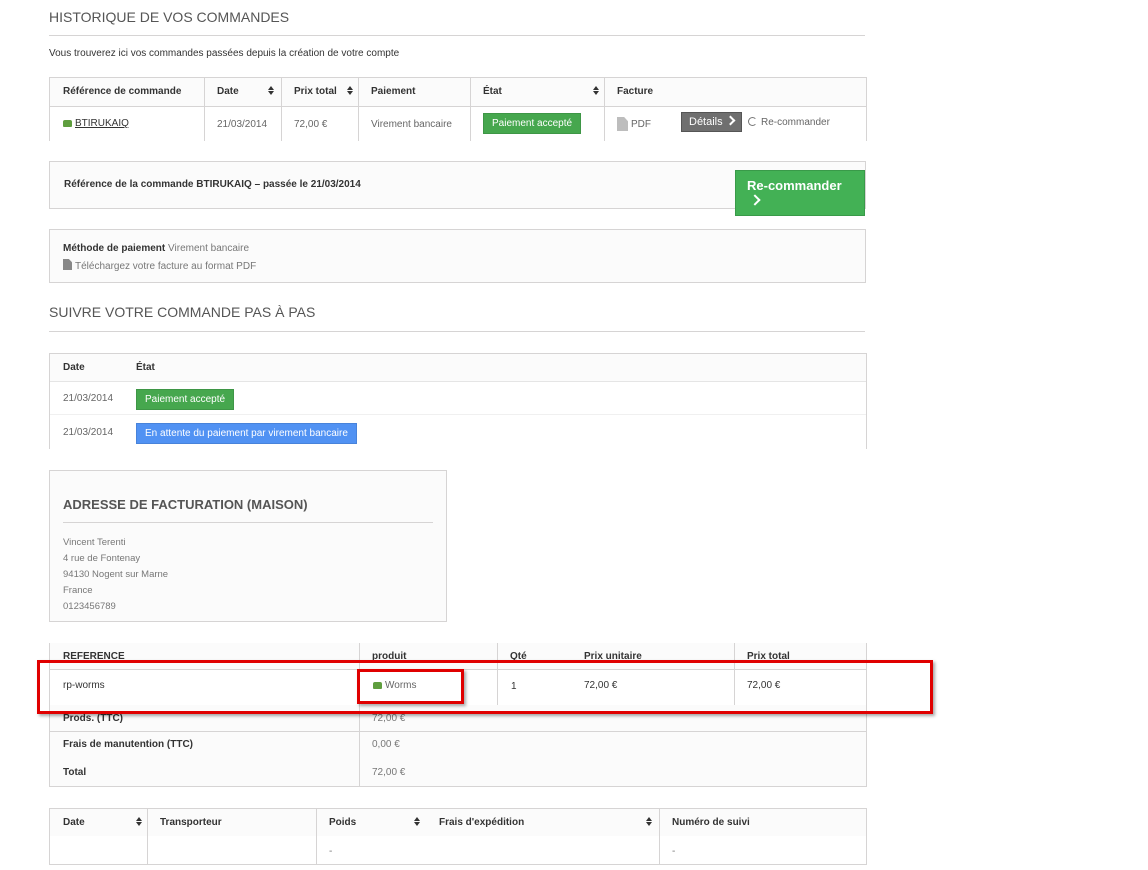  Describe the element at coordinates (386, 744) in the screenshot. I see `handling-fee-value: 0,00 €` at that location.